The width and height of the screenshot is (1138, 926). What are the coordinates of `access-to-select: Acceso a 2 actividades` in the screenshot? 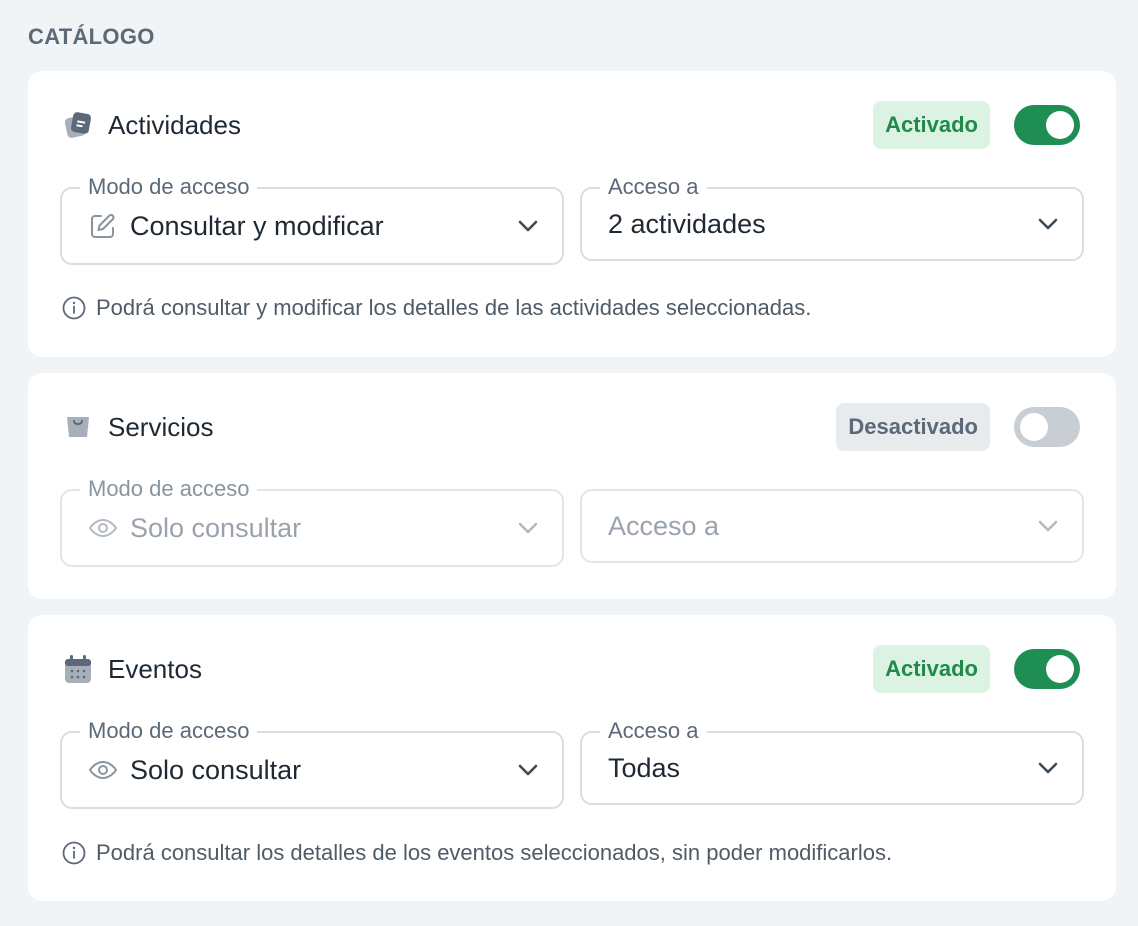 It's located at (832, 217).